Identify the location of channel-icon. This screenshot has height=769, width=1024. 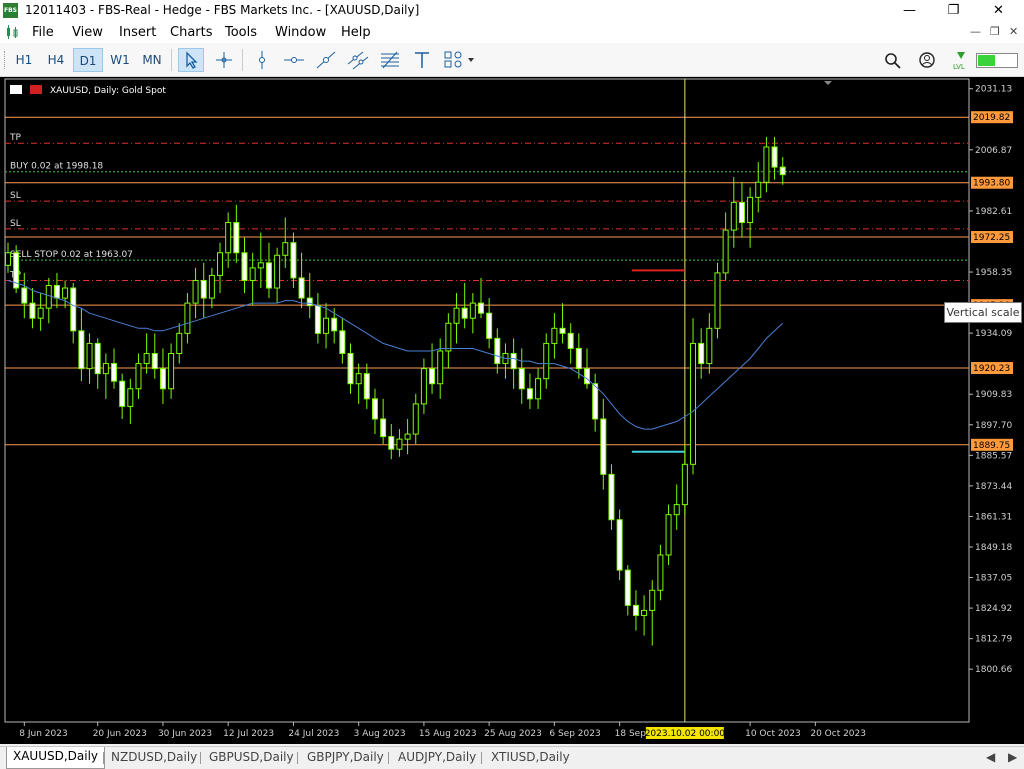
(358, 60).